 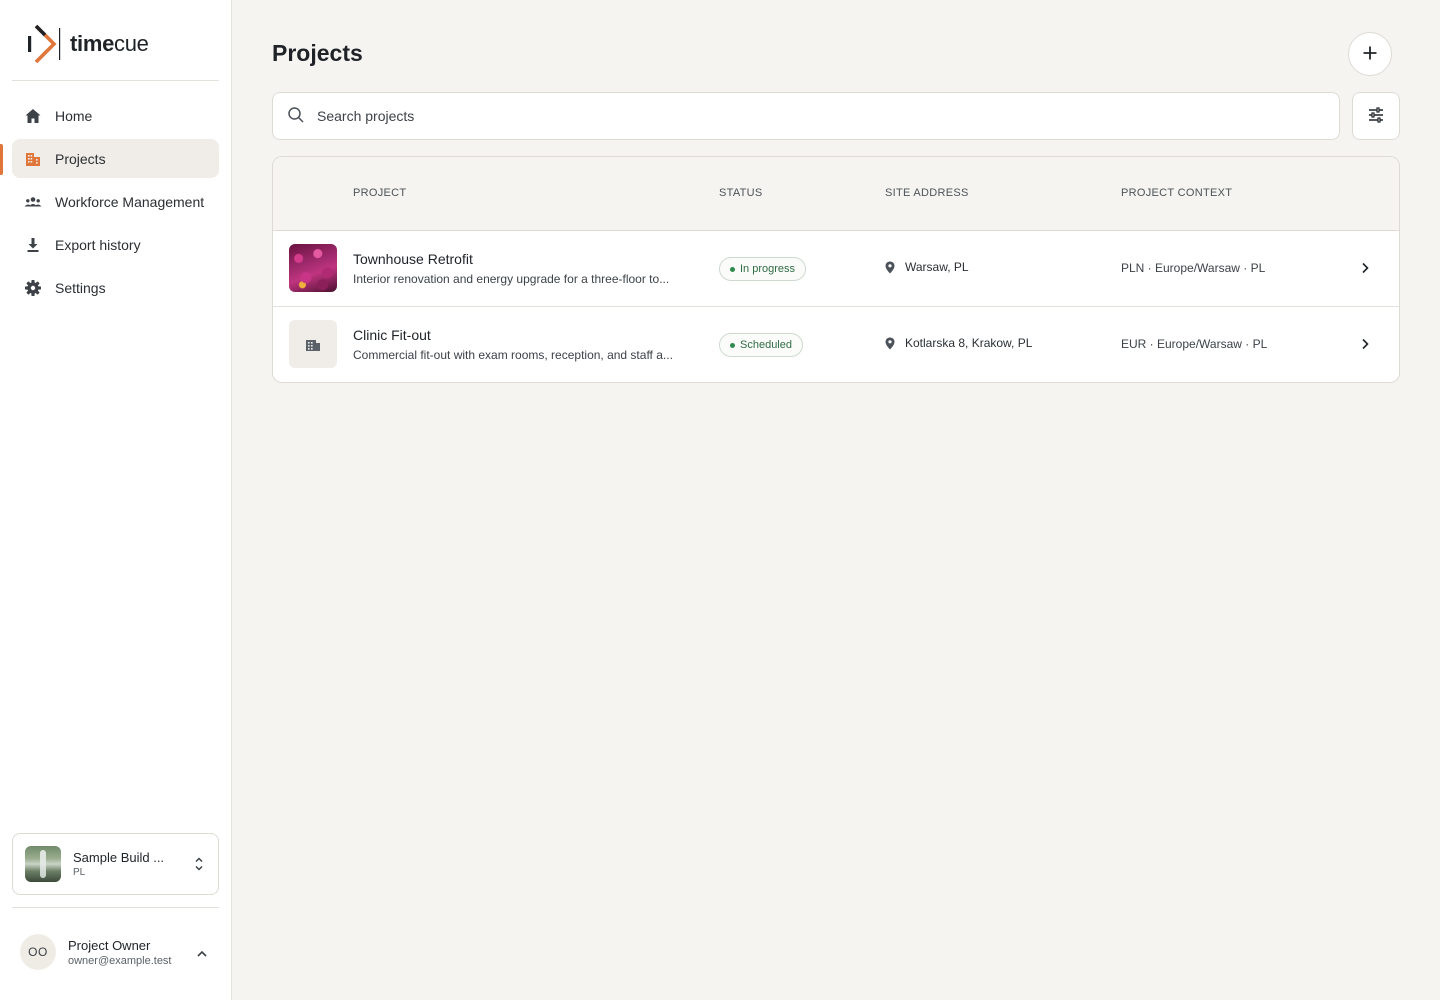 I want to click on page-title: Projects, so click(x=317, y=53).